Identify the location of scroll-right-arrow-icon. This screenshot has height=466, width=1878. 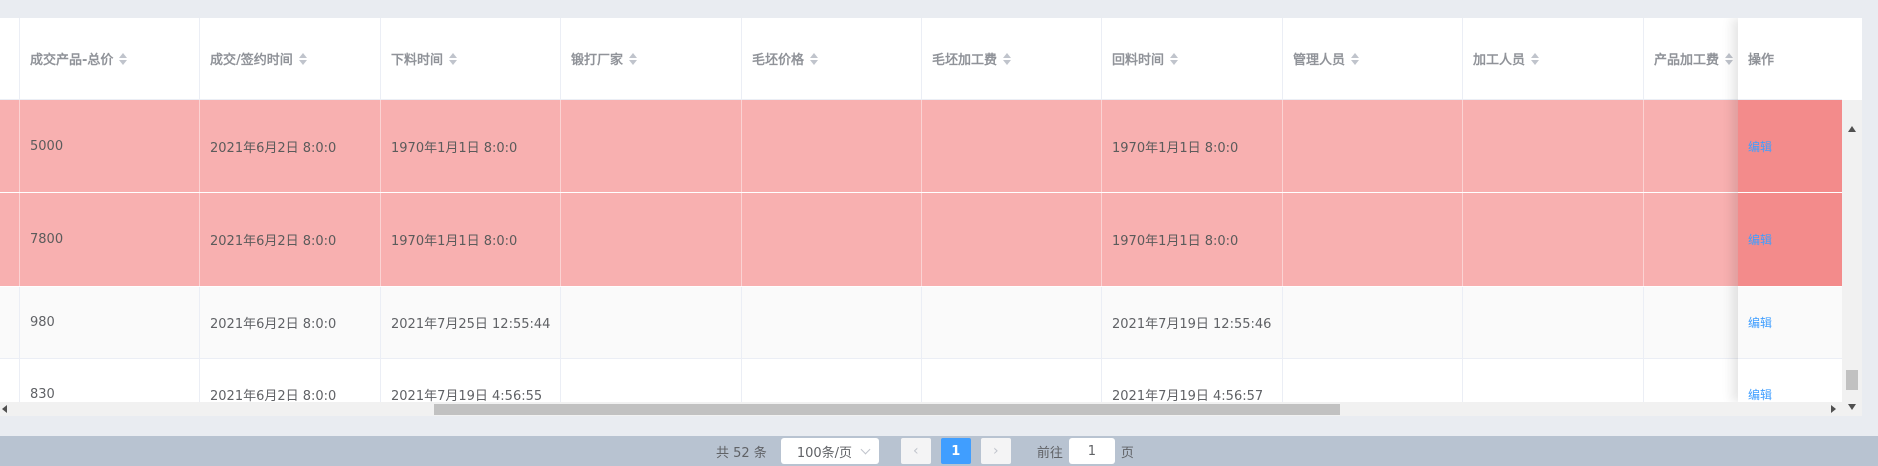
(1833, 409).